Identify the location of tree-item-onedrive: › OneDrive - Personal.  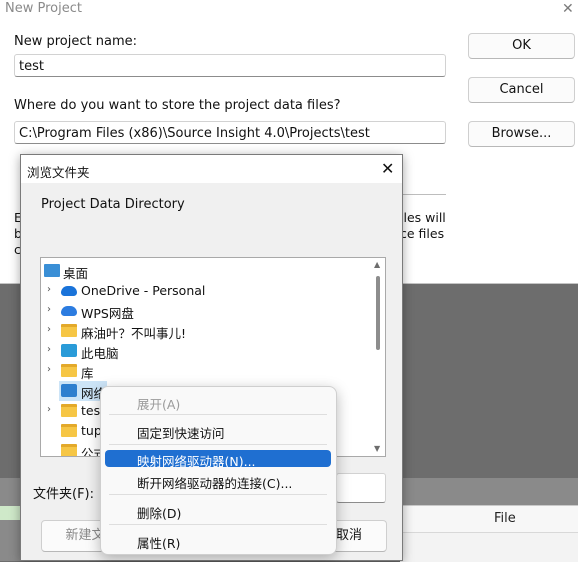
(211, 291).